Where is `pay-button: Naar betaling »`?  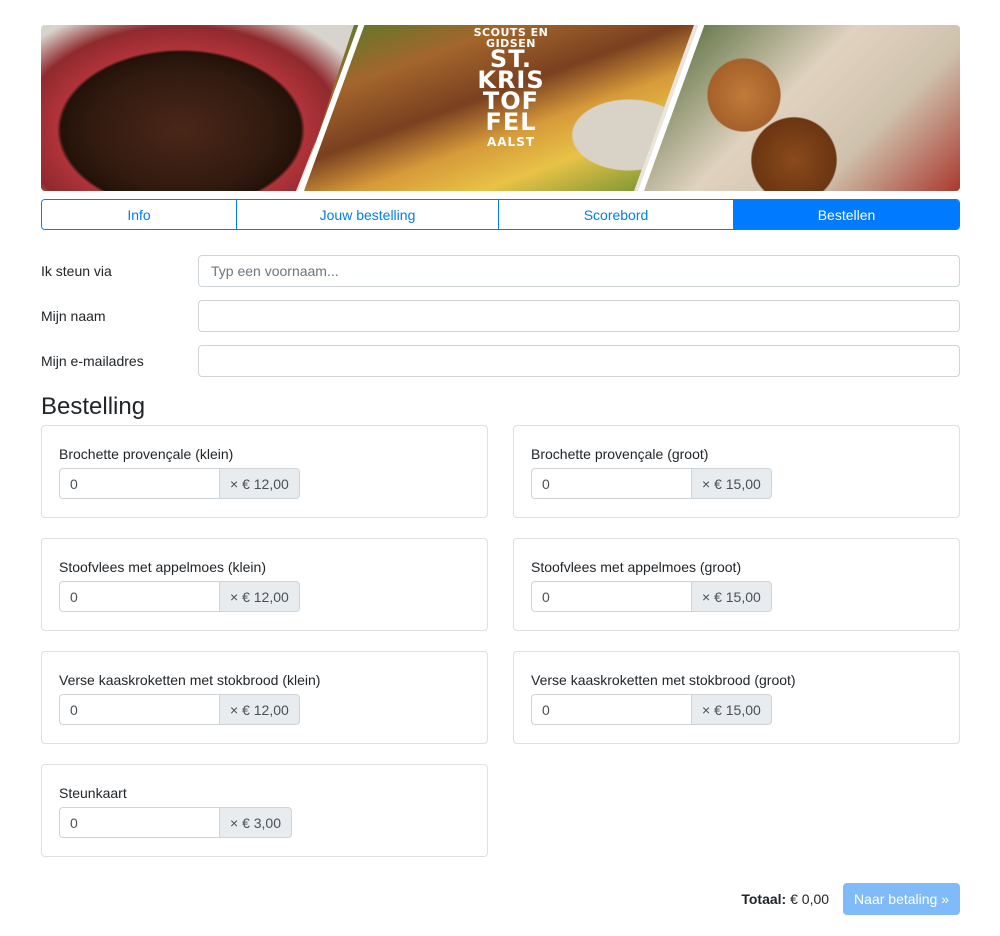
pay-button: Naar betaling » is located at coordinates (901, 899).